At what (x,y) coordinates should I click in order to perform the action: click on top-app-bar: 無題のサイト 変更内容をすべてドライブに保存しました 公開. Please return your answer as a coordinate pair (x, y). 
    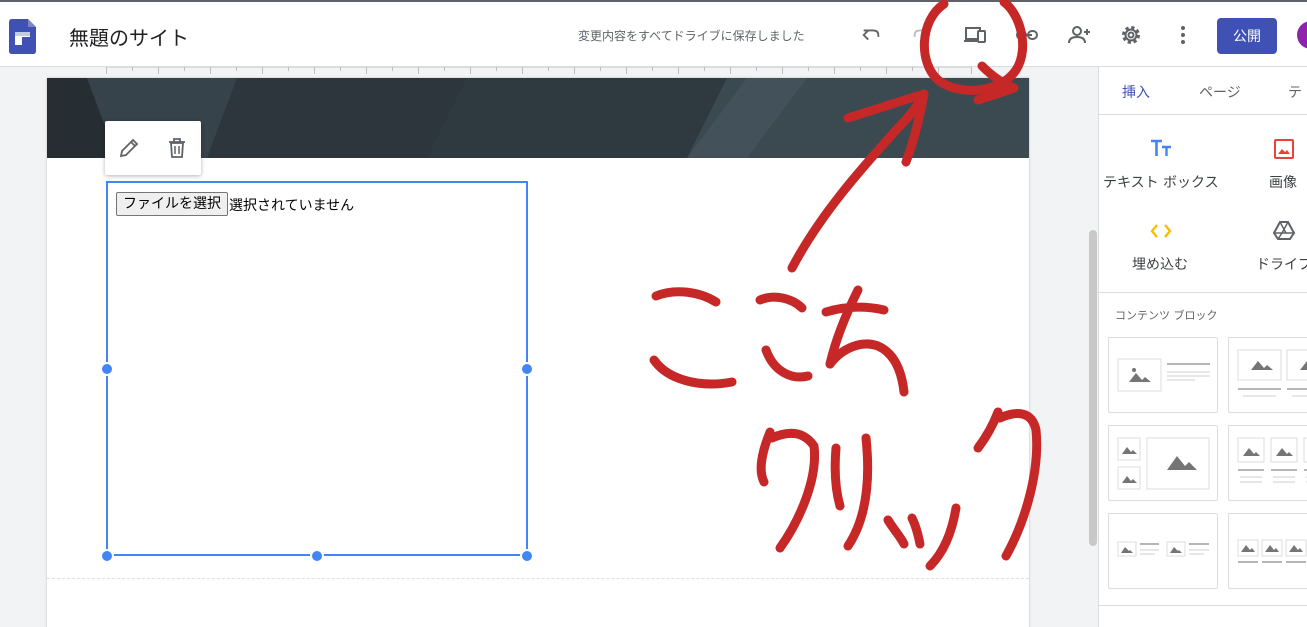
    Looking at the image, I should click on (653, 33).